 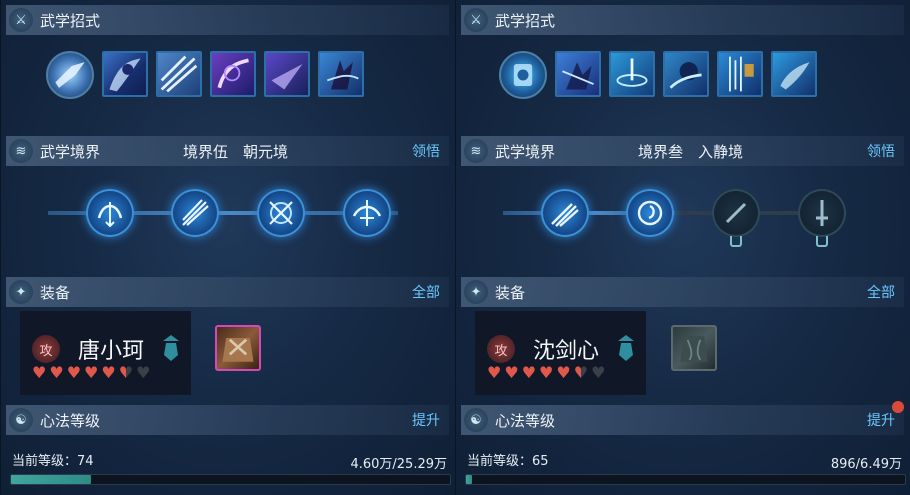 I want to click on bow-aim-icon, so click(x=367, y=213).